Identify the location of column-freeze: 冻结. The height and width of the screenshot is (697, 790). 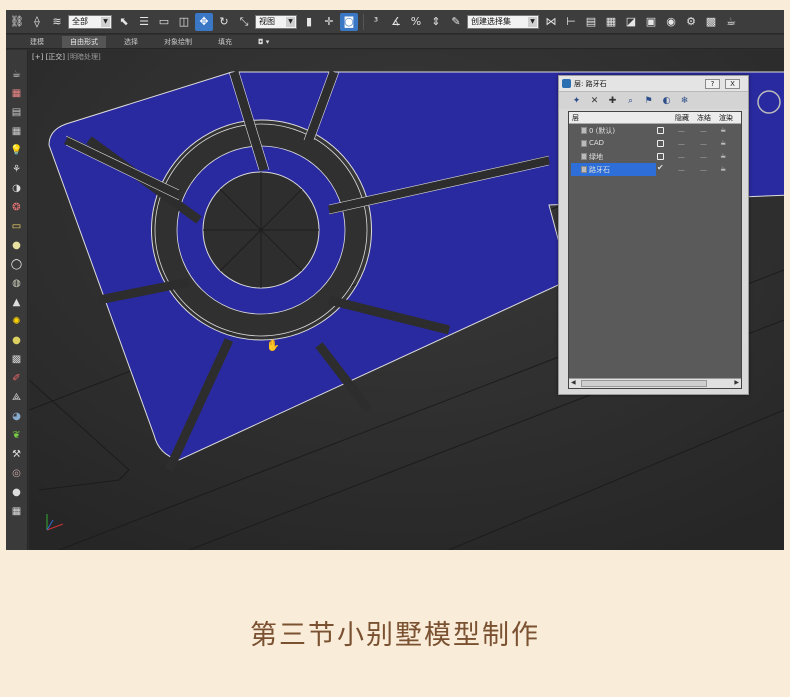
(704, 118).